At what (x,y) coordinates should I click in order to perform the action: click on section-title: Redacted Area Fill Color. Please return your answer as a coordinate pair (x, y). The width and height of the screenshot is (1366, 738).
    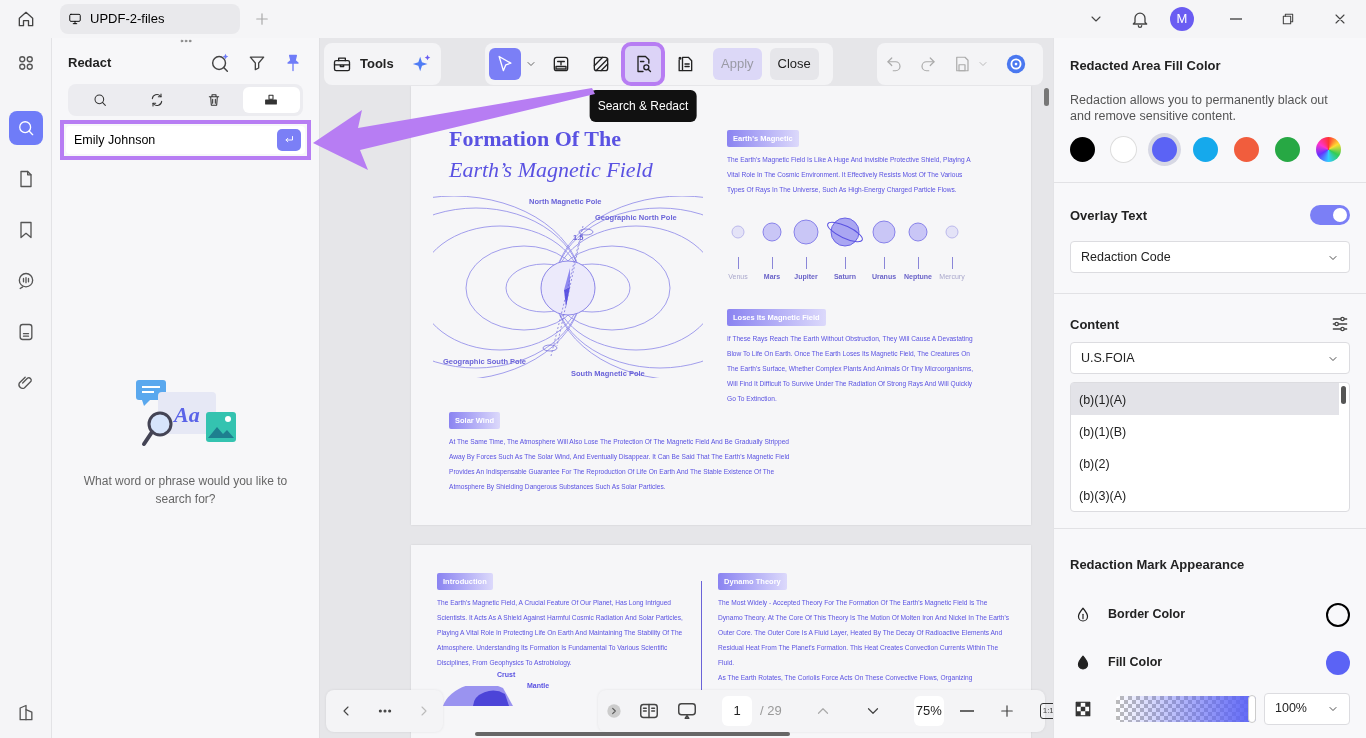
    Looking at the image, I should click on (1146, 66).